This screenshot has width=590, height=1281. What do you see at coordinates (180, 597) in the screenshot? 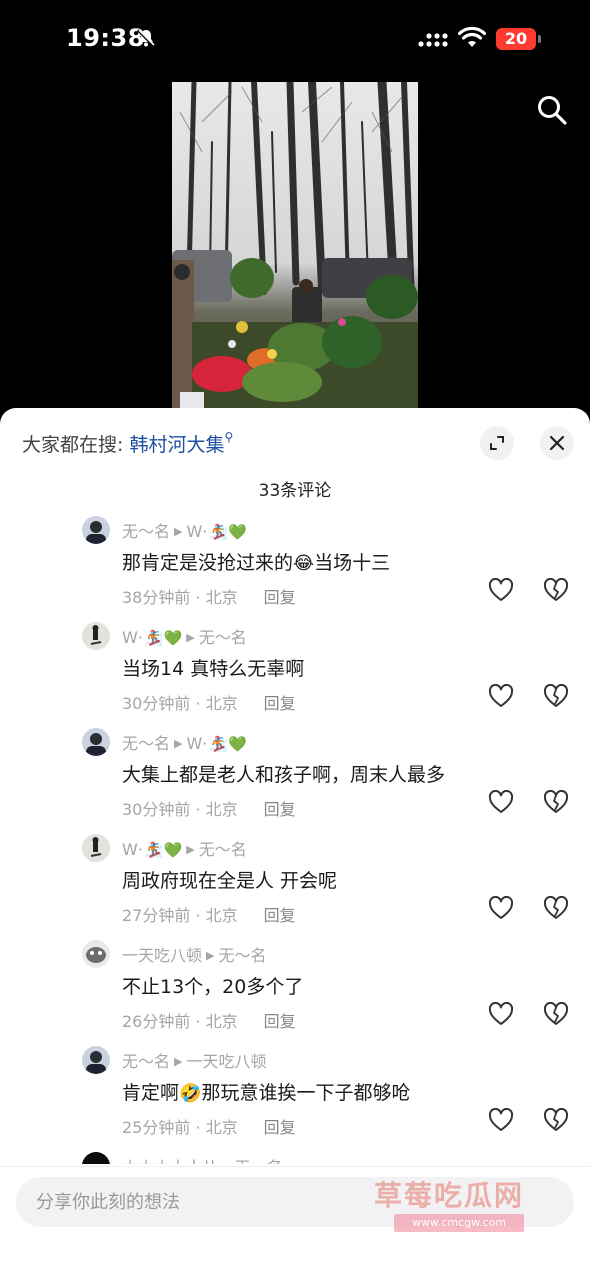
I see `comment-time-location: 38分钟前 · 北京` at bounding box center [180, 597].